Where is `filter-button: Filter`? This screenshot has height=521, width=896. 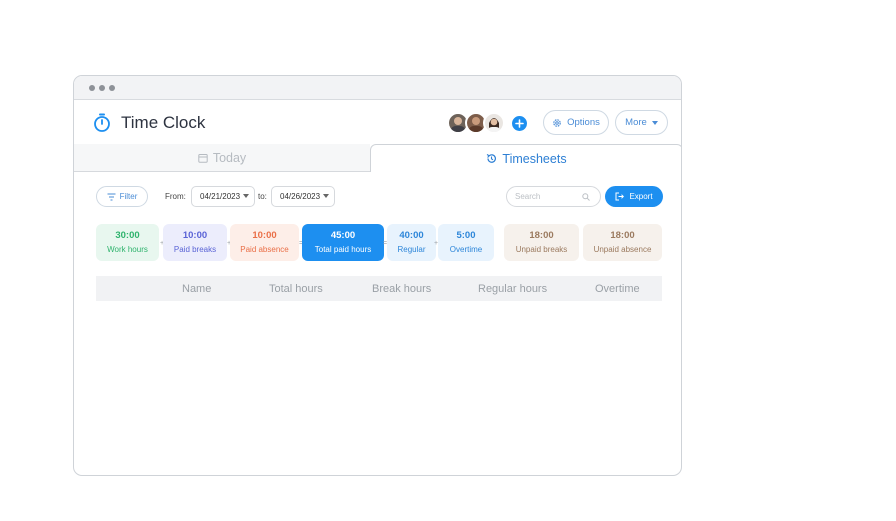
filter-button: Filter is located at coordinates (122, 196).